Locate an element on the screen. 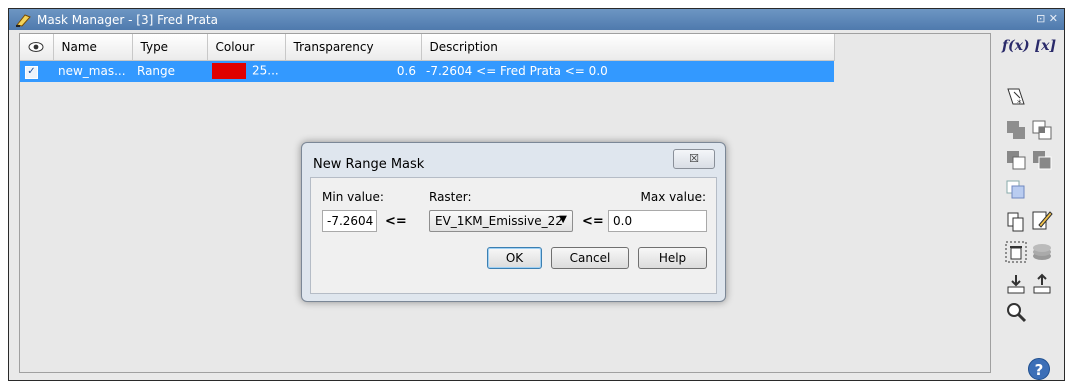  title-bar: Mask Manager - [3] Fred Prata ⊡ ✕ is located at coordinates (536, 19).